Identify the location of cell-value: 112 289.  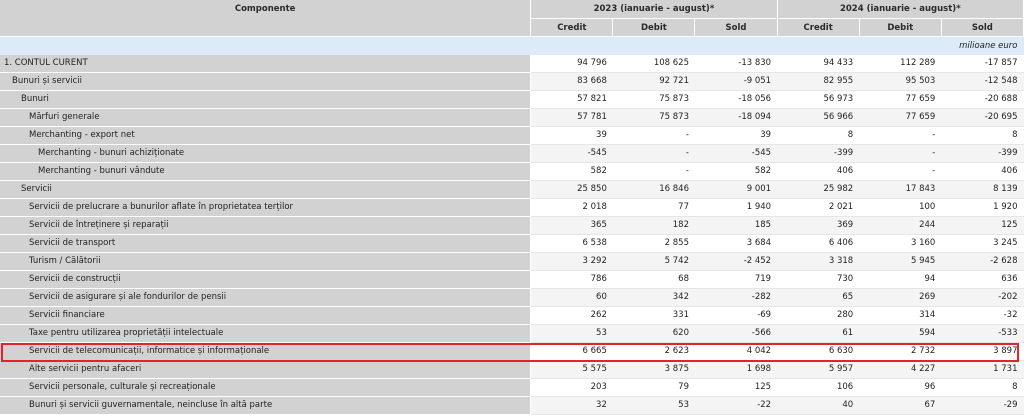
(900, 63).